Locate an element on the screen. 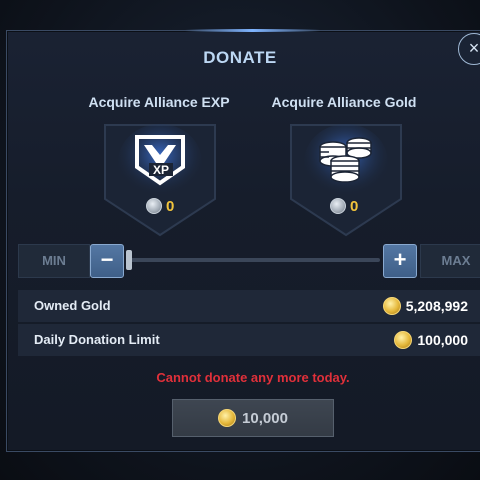 The width and height of the screenshot is (480, 480). reward-exp-count: 0 is located at coordinates (160, 206).